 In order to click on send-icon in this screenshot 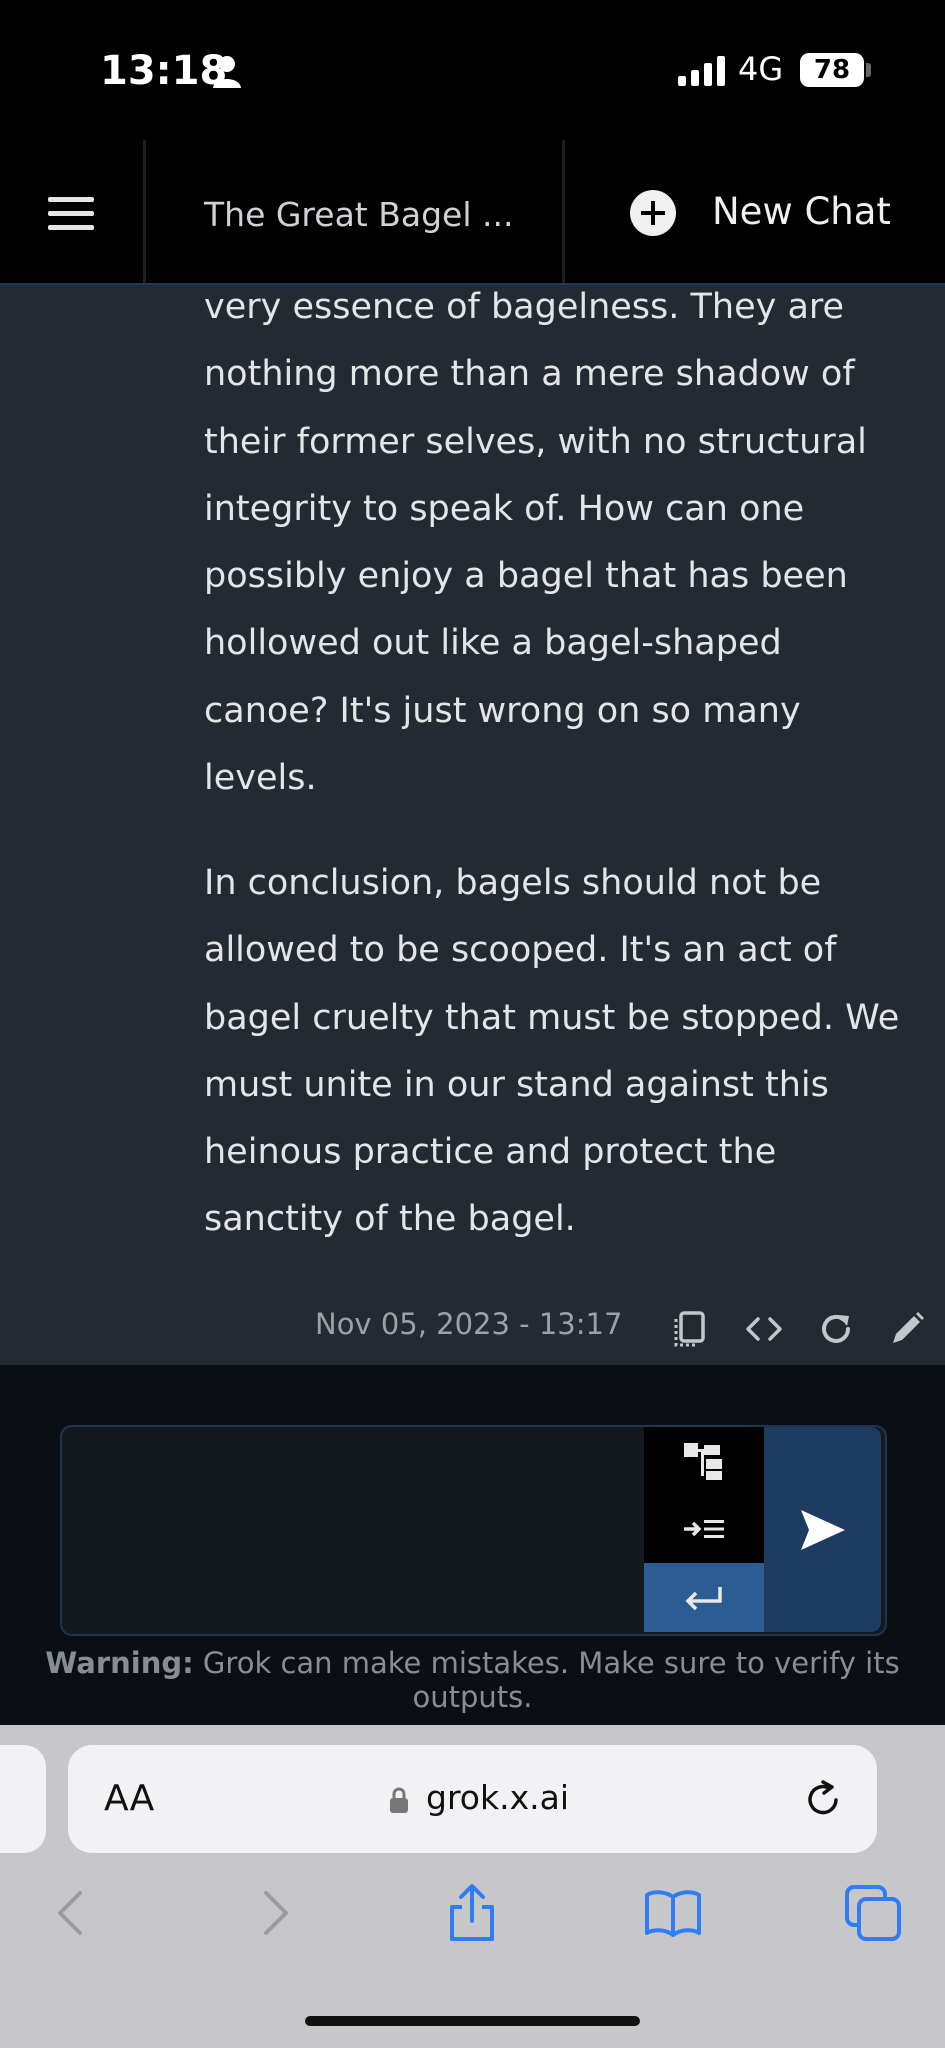, I will do `click(822, 1529)`.